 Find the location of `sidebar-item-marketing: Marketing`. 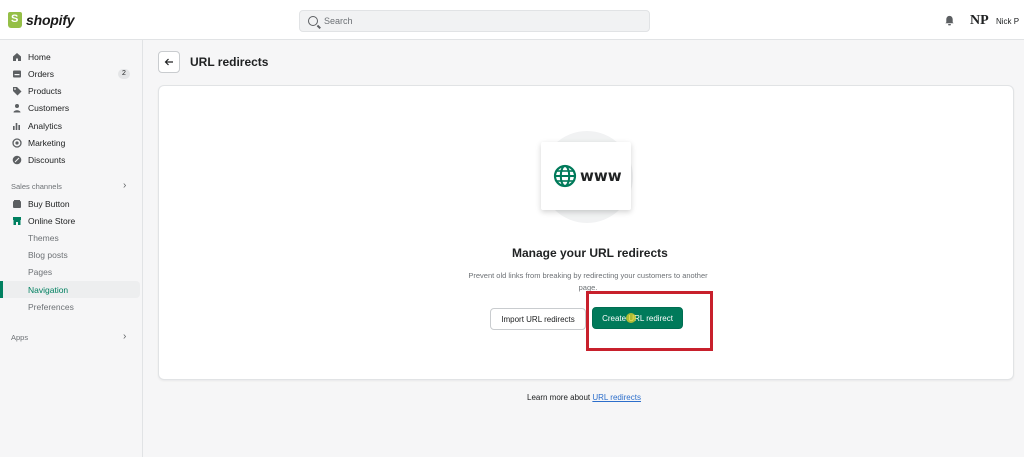

sidebar-item-marketing: Marketing is located at coordinates (70, 142).